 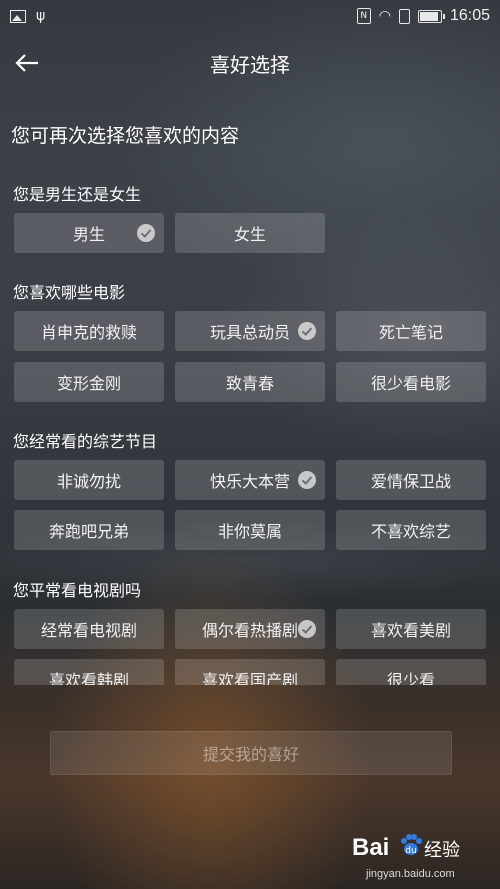 I want to click on submit-button: 提交我的喜好, so click(x=251, y=753).